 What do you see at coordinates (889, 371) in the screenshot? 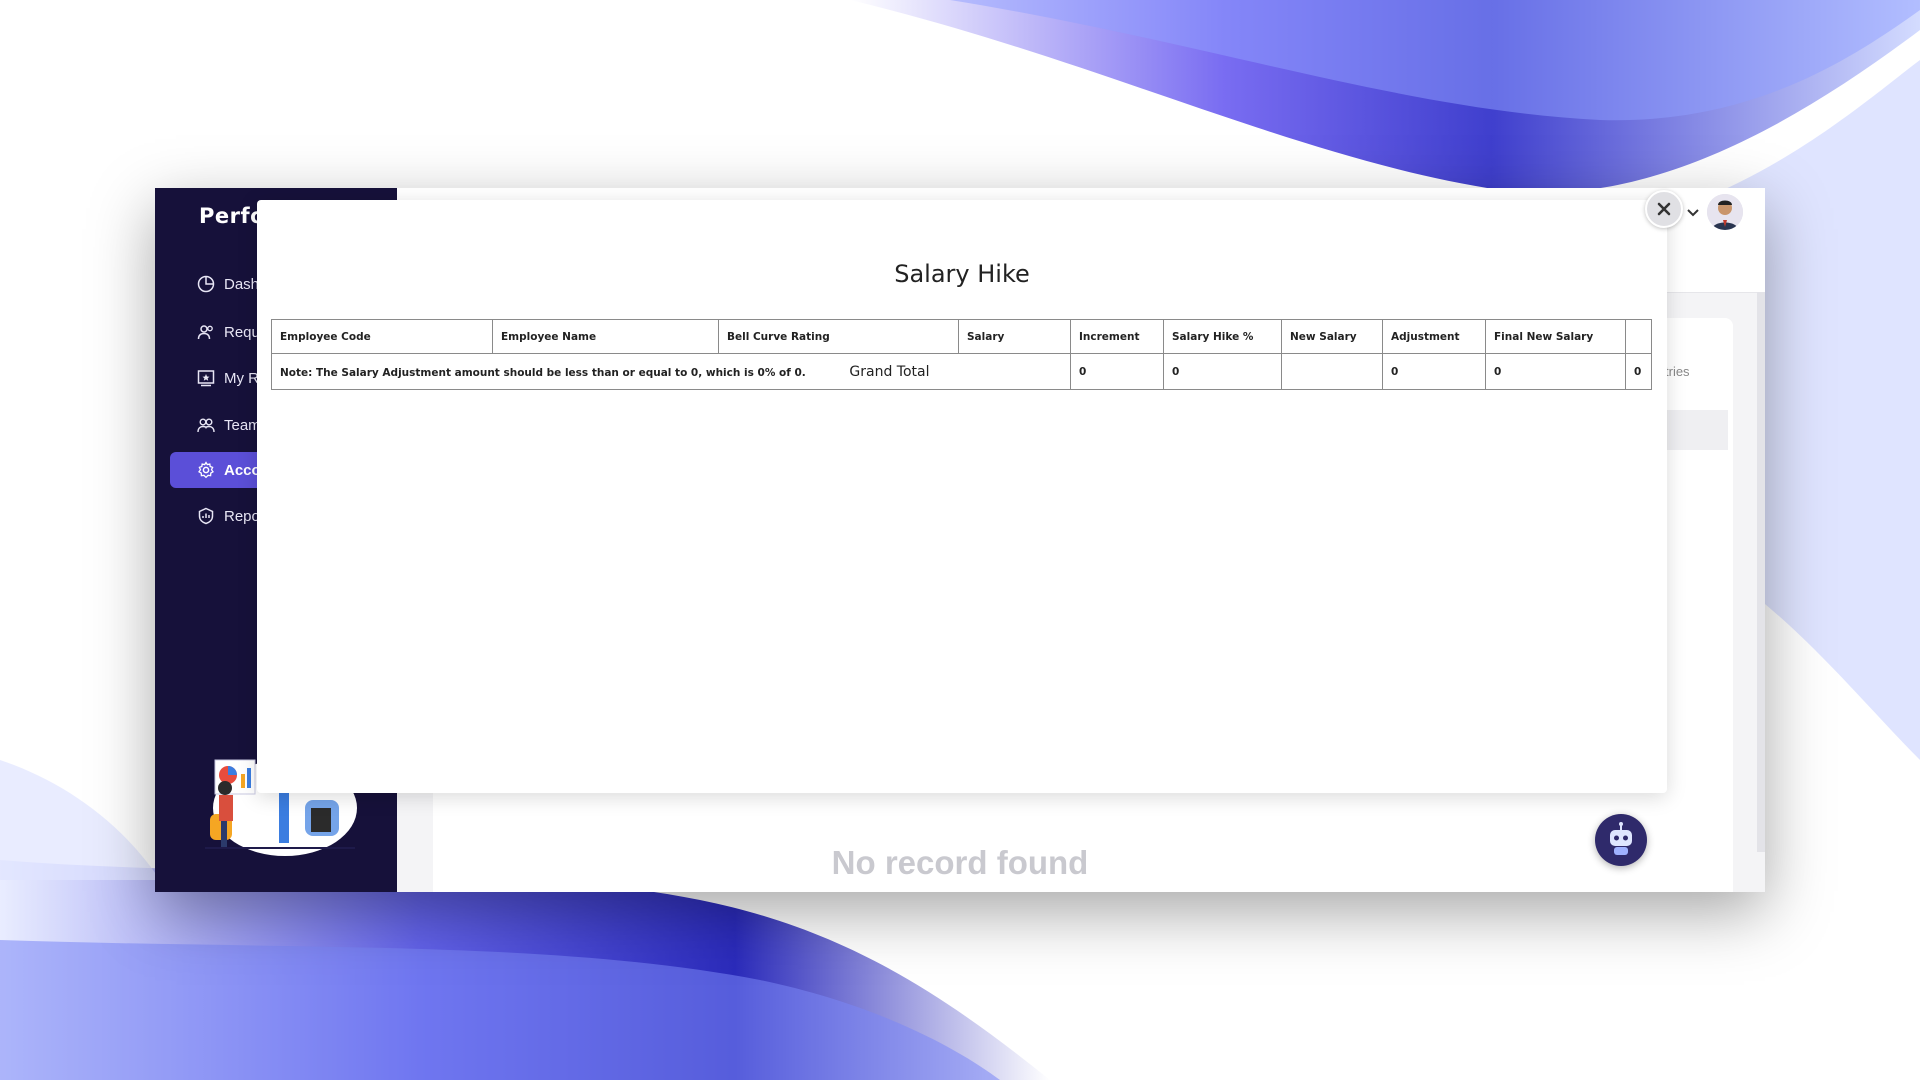
I see `grand-total-label: Grand Total` at bounding box center [889, 371].